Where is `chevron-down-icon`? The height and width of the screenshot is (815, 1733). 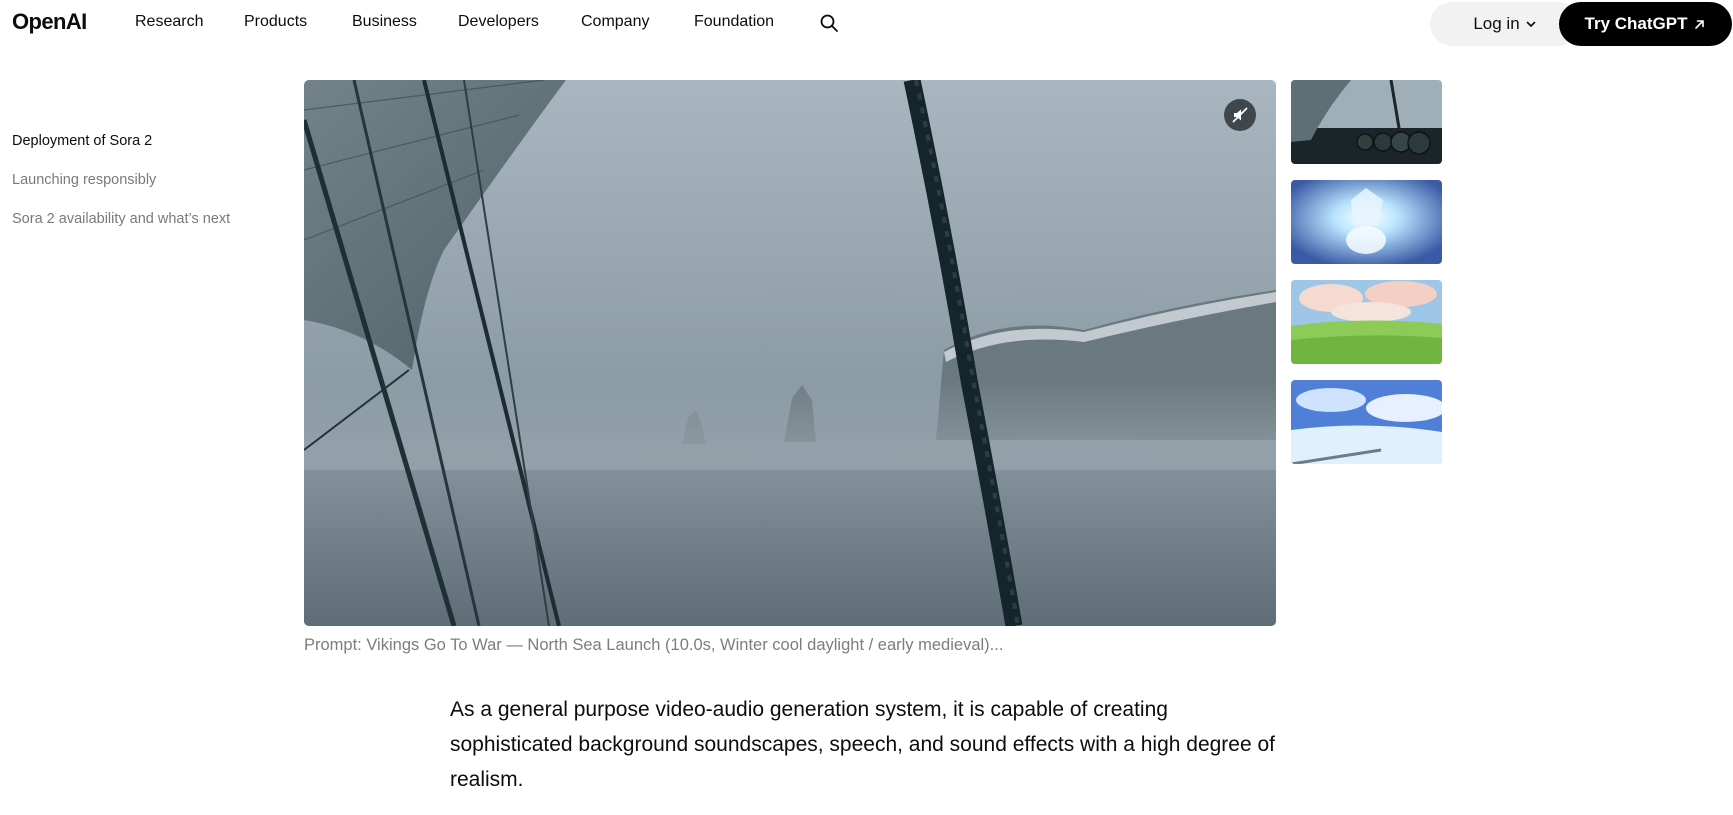
chevron-down-icon is located at coordinates (1530, 24).